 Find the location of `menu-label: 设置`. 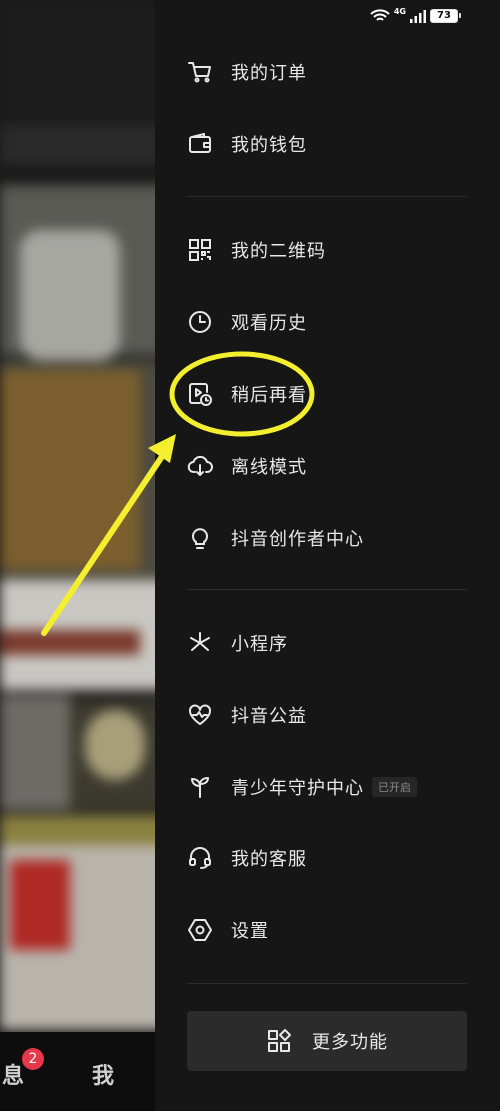

menu-label: 设置 is located at coordinates (250, 931).